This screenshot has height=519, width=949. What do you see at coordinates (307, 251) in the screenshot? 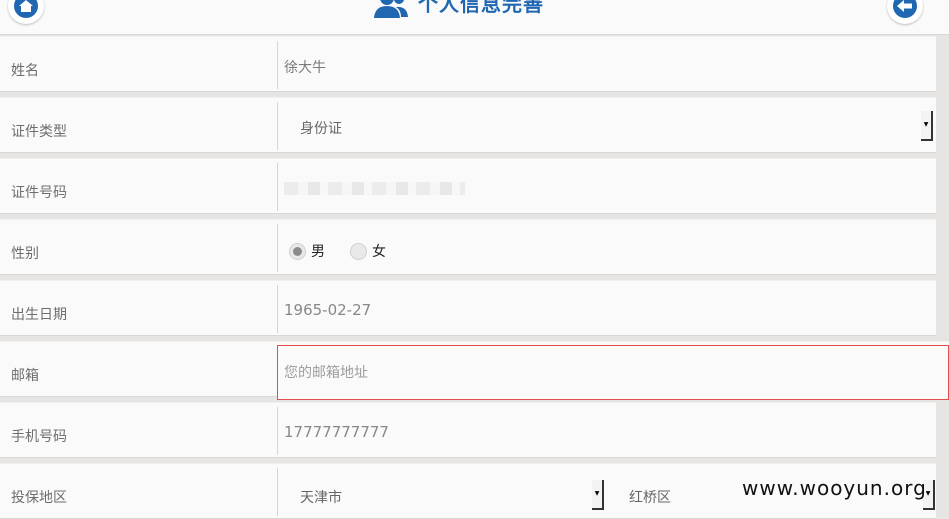
I see `gender-option-male: 男` at bounding box center [307, 251].